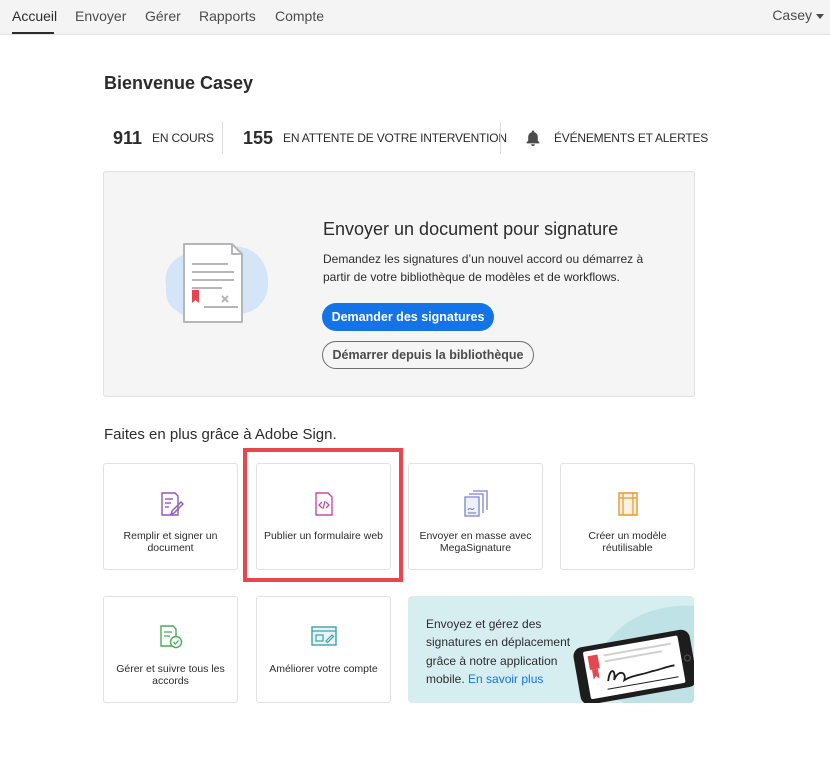  I want to click on manage-icon, so click(170, 637).